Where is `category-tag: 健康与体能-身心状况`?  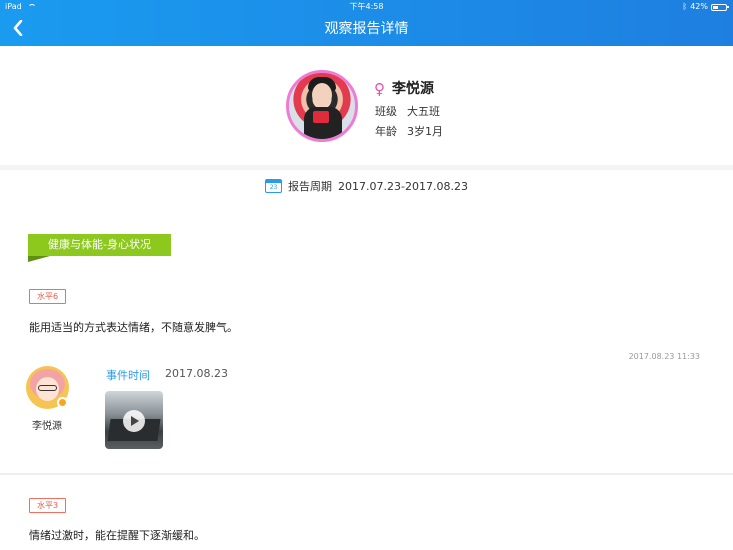 category-tag: 健康与体能-身心状况 is located at coordinates (99, 248).